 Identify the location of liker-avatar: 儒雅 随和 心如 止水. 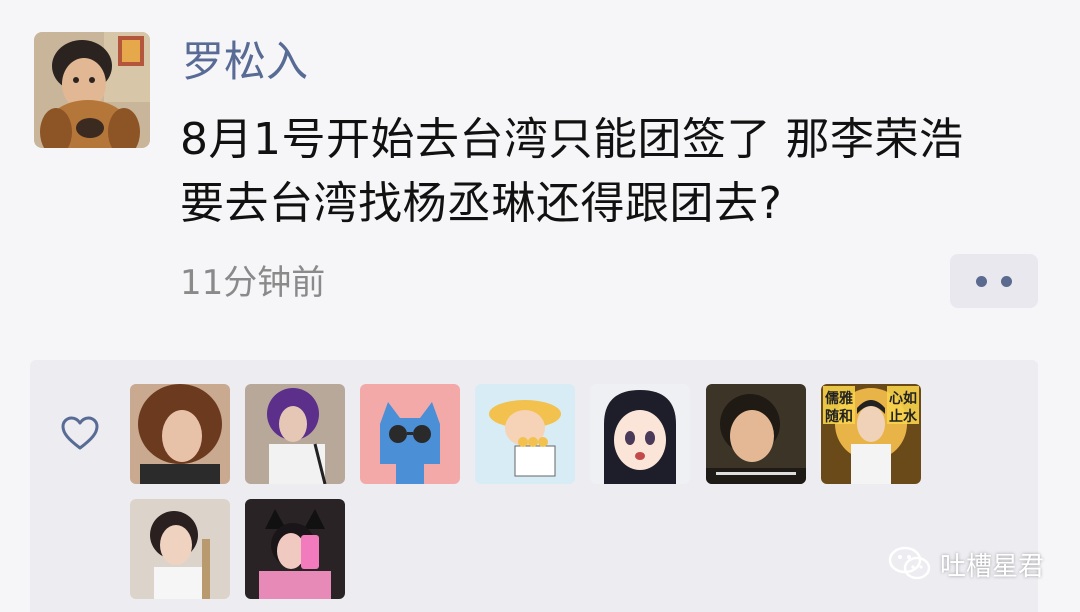
(871, 434).